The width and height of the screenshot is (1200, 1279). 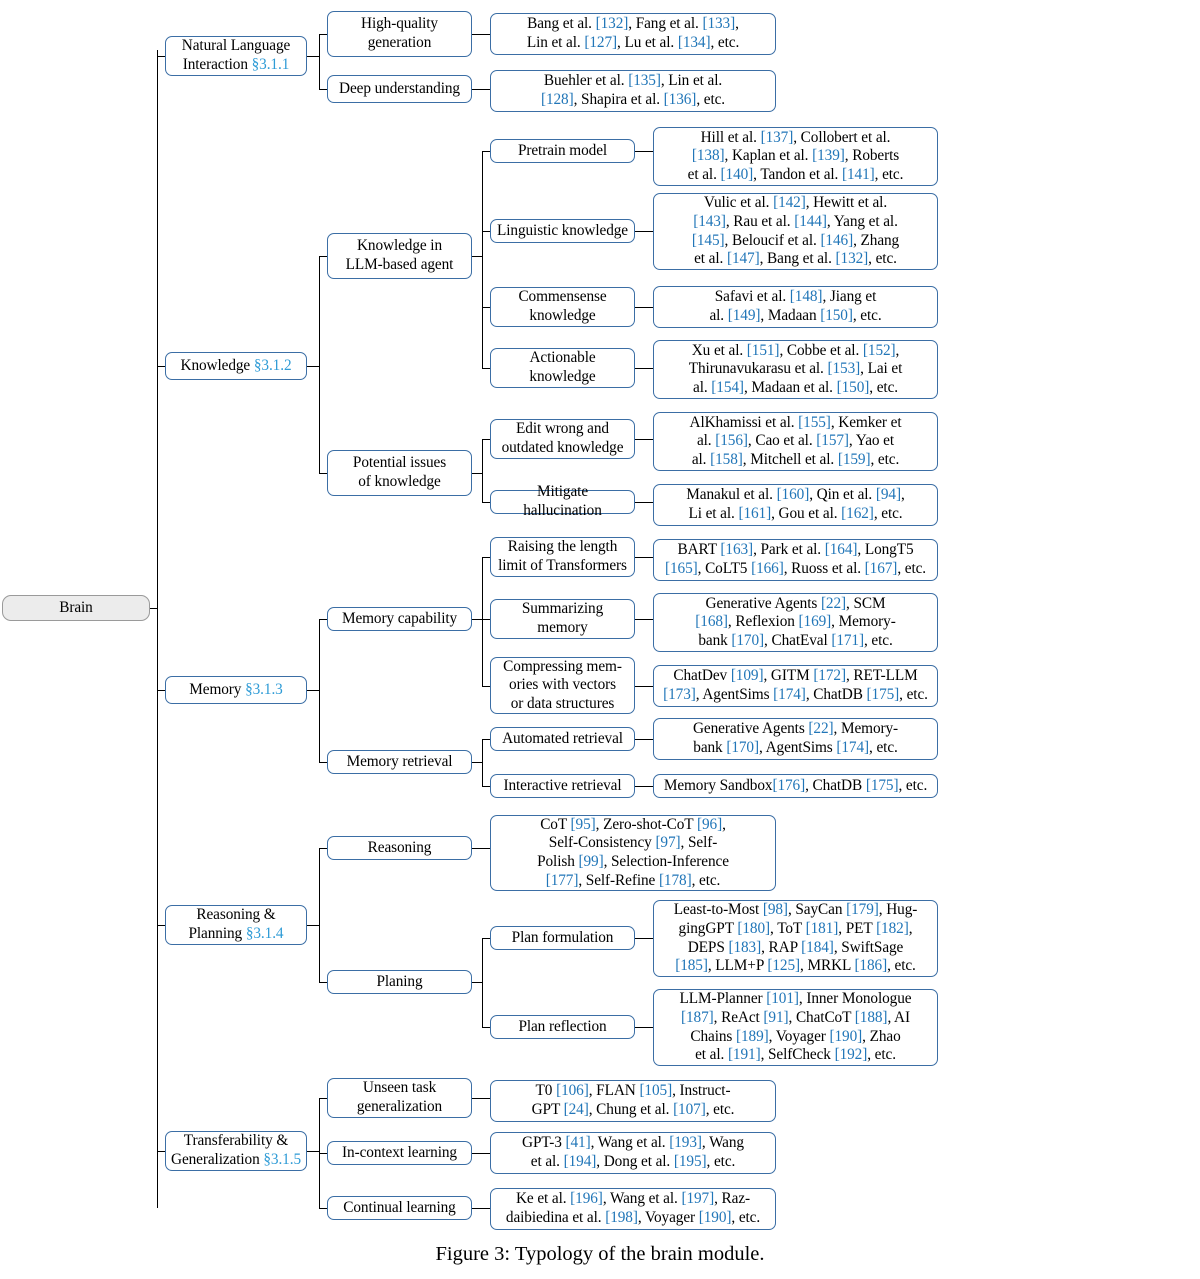 I want to click on cite-interactive-retrieval: Memory Sandbox[176], ChatDB [175], etc., so click(x=795, y=786).